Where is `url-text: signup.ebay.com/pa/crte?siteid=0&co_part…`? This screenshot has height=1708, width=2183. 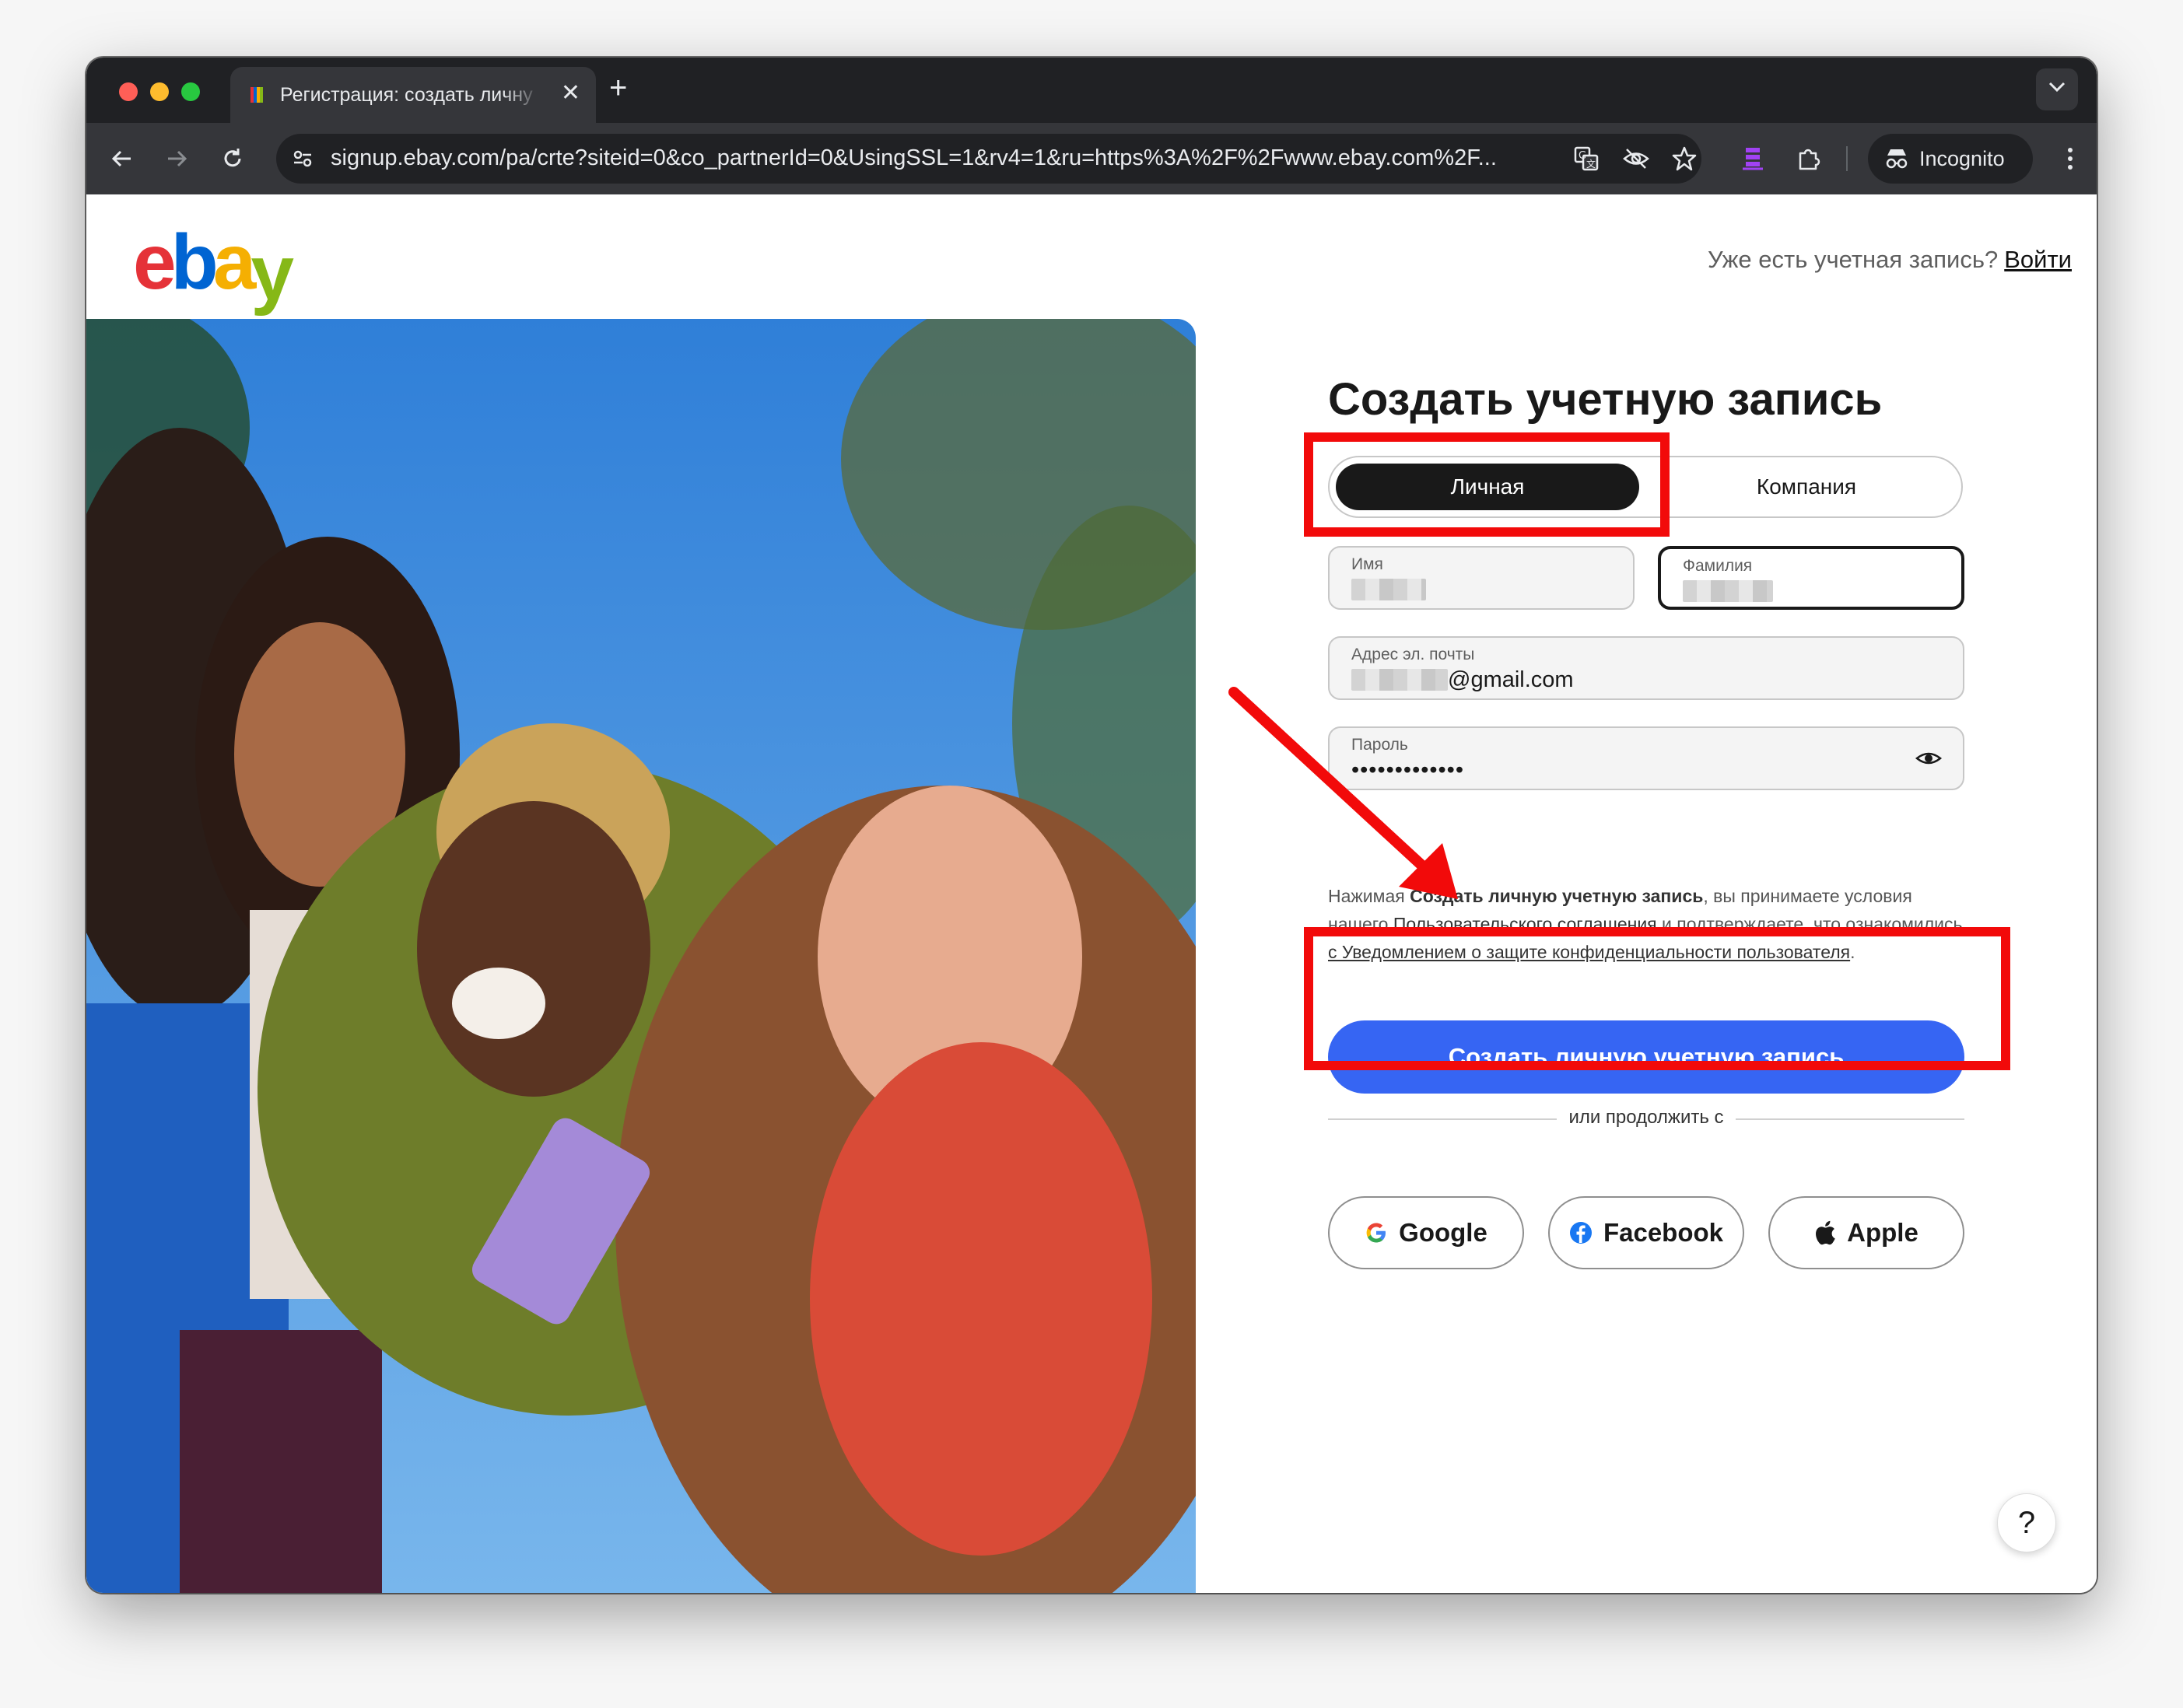 url-text: signup.ebay.com/pa/crte?siteid=0&co_part… is located at coordinates (937, 158).